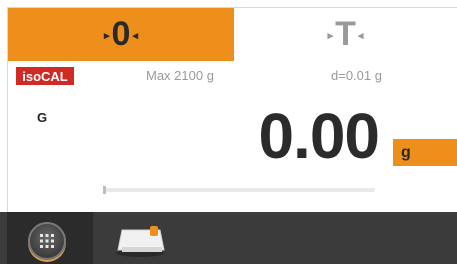 The width and height of the screenshot is (457, 264). I want to click on zero-label: 0, so click(121, 34).